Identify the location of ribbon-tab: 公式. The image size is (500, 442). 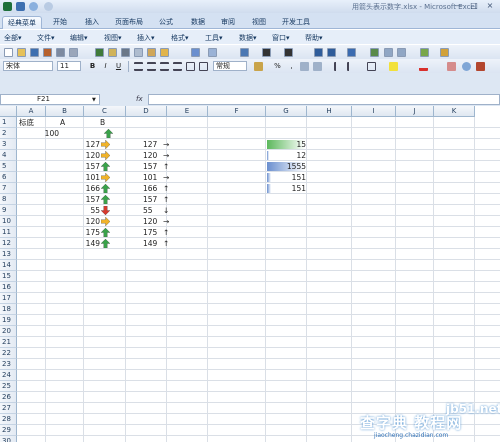
(166, 22).